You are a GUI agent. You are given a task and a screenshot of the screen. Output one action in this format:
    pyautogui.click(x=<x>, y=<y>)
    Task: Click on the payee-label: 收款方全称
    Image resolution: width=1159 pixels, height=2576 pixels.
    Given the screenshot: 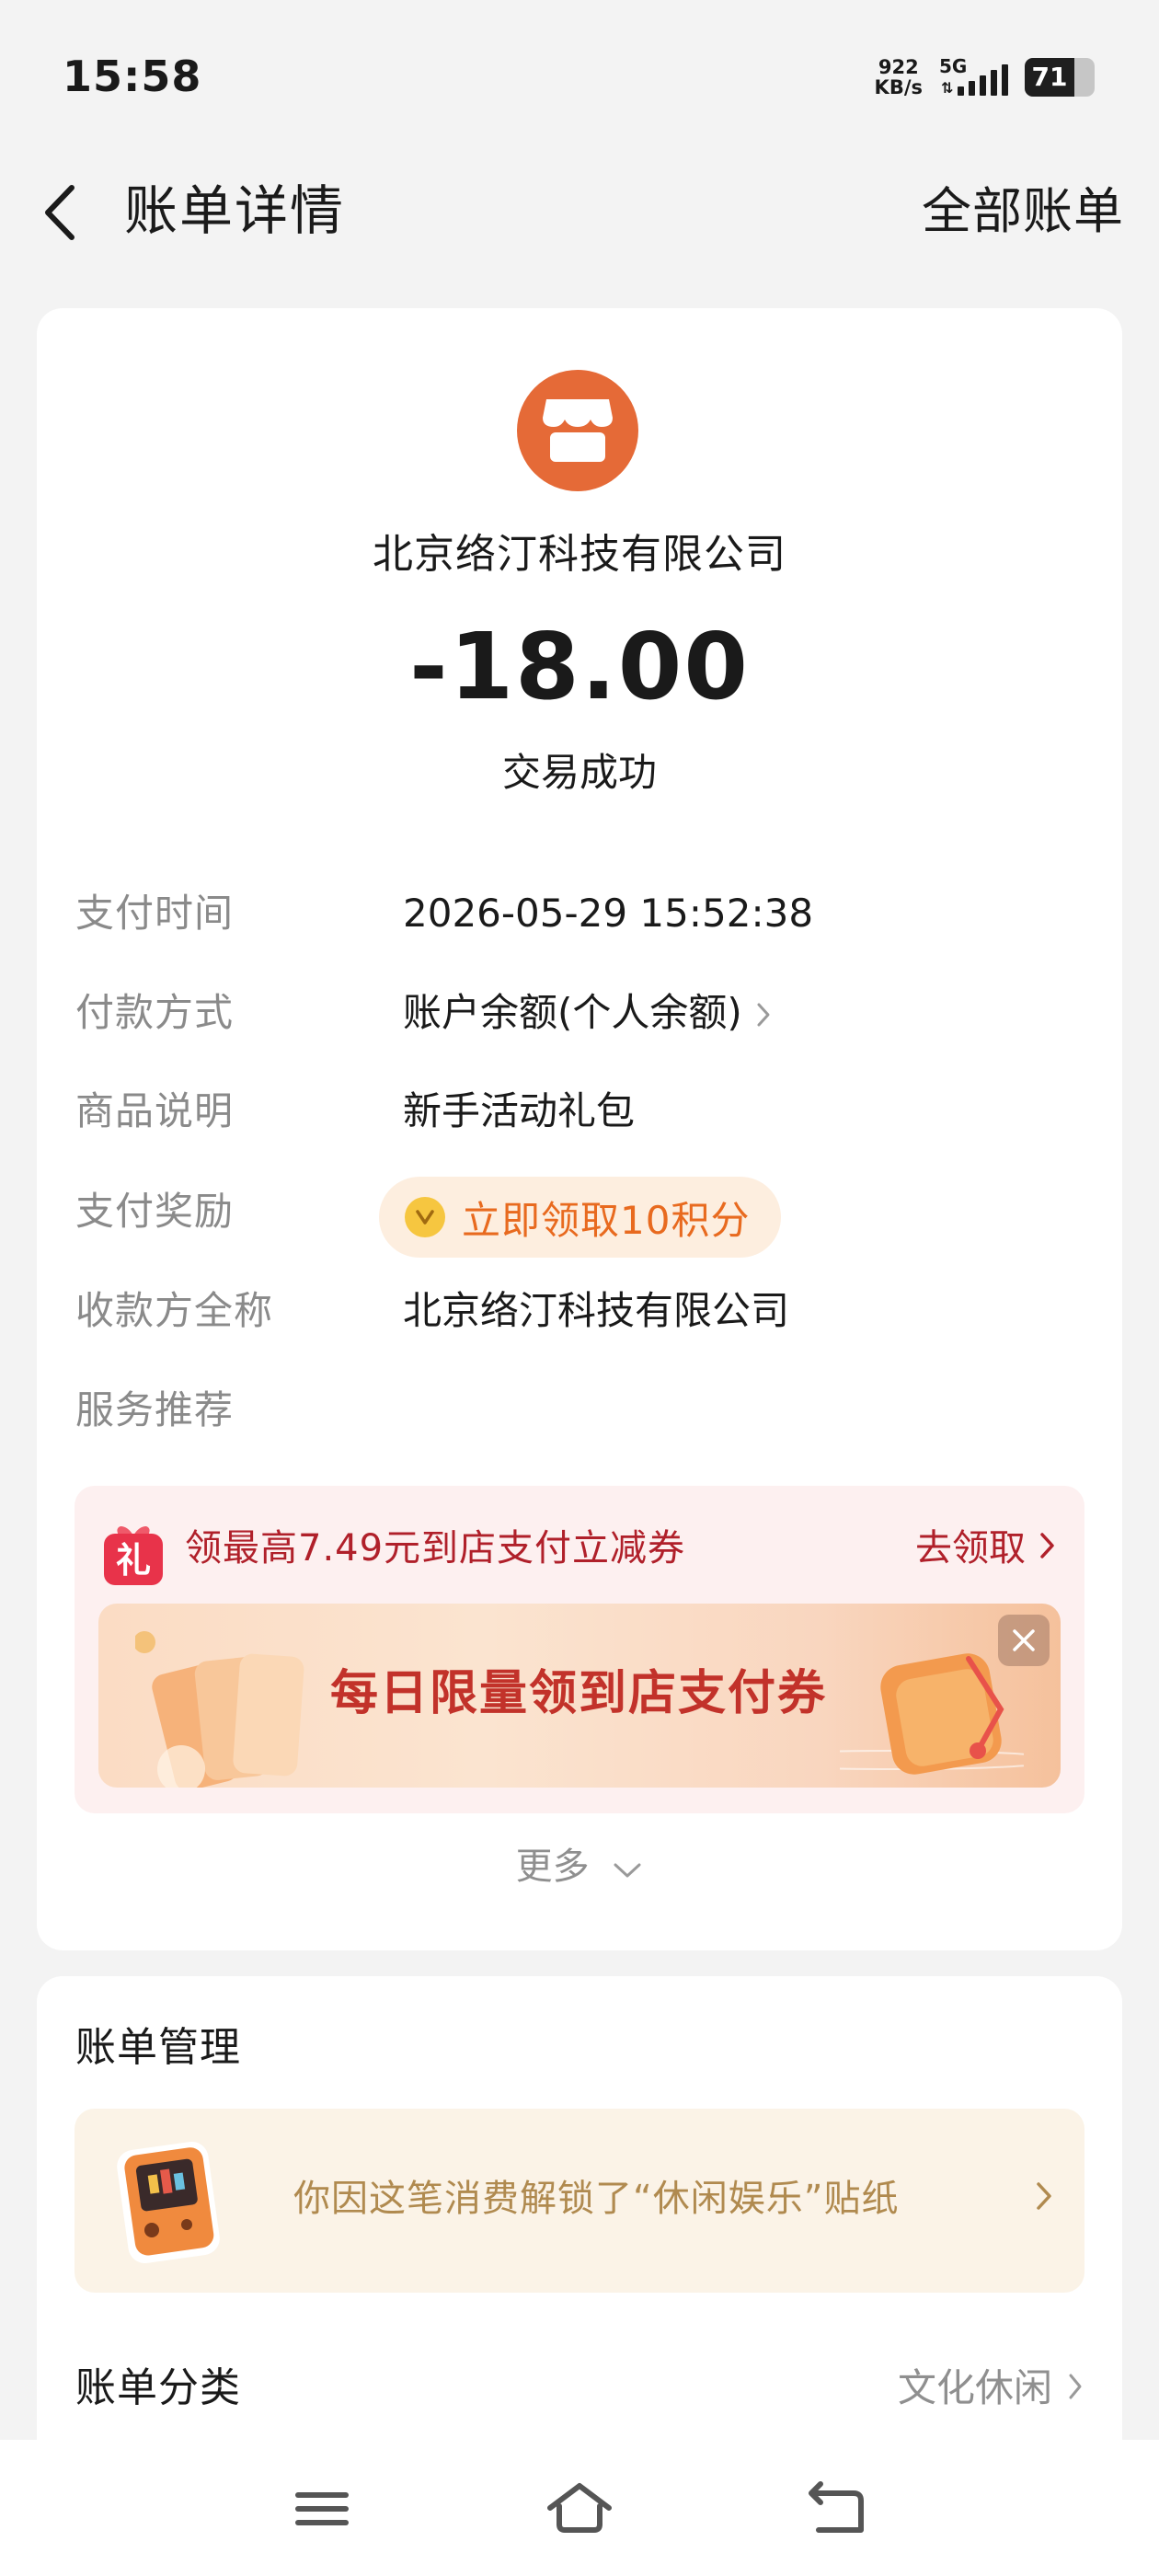 What is the action you would take?
    pyautogui.click(x=174, y=1310)
    